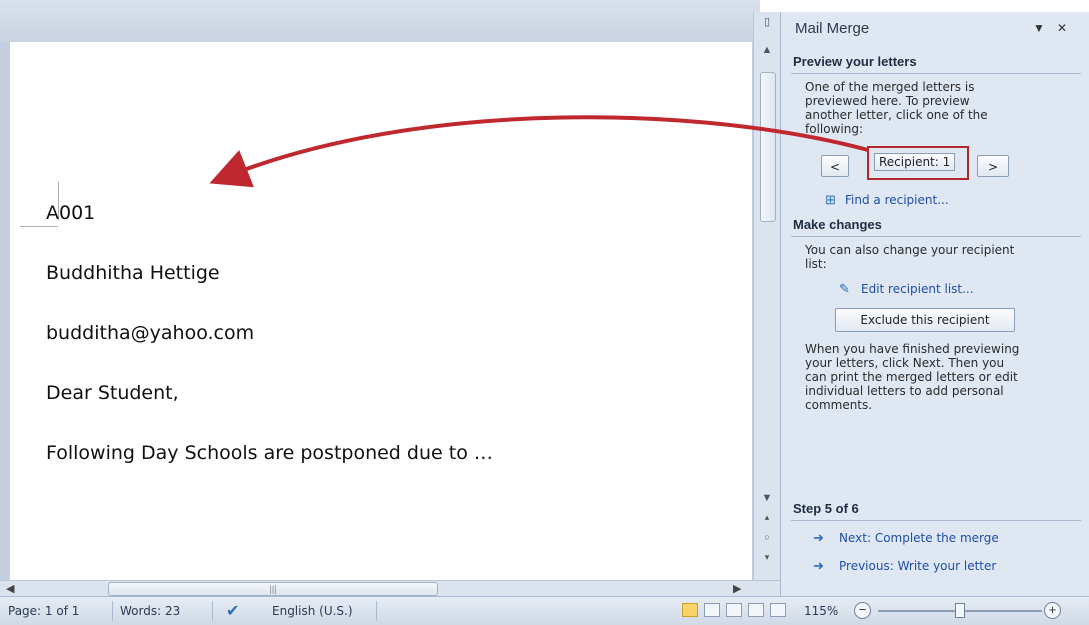 The image size is (1089, 625). I want to click on scroll-left-icon: ◀, so click(10, 588).